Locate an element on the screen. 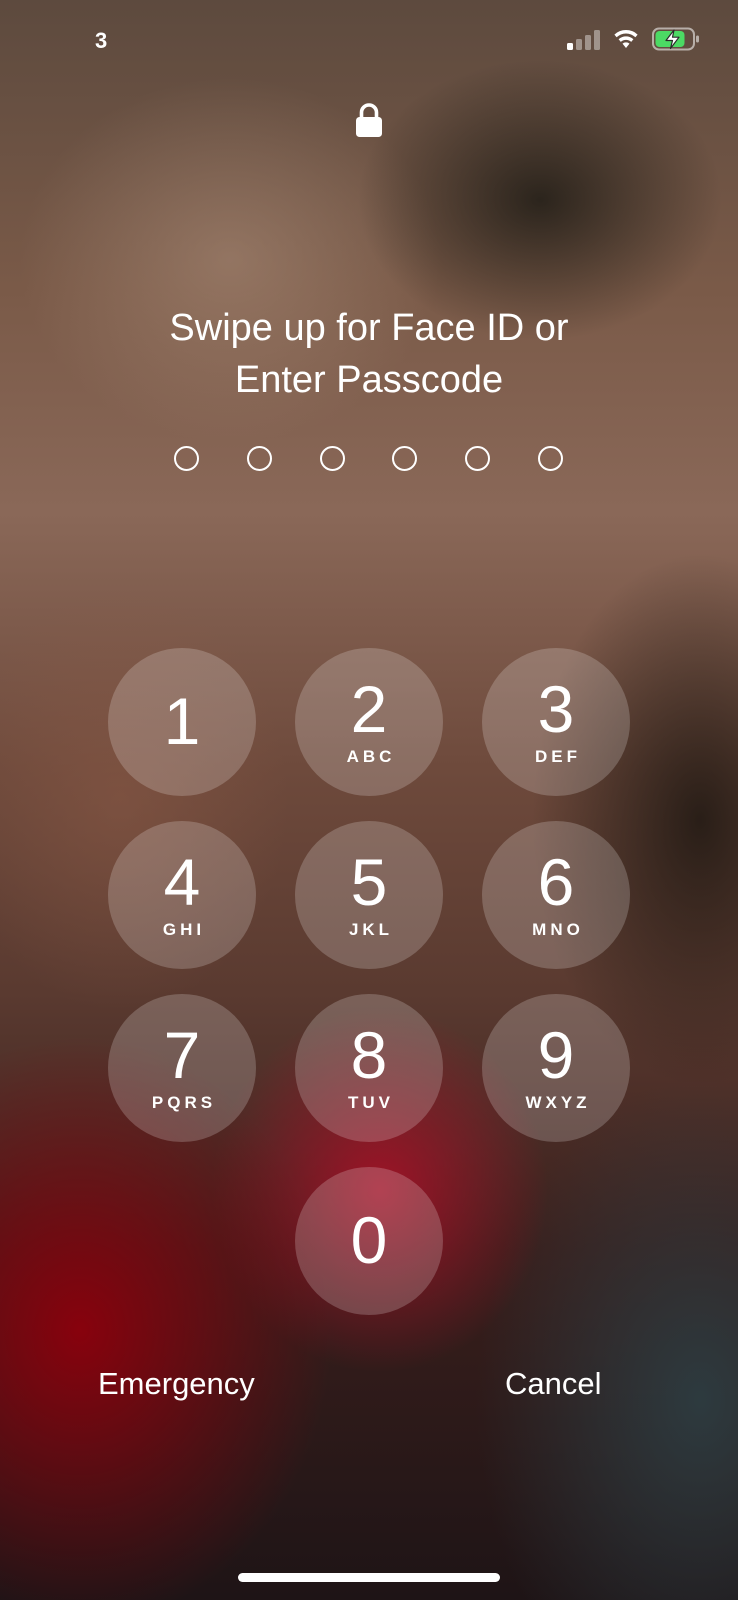 The image size is (738, 1600). key-8: 8 TUV is located at coordinates (369, 1068).